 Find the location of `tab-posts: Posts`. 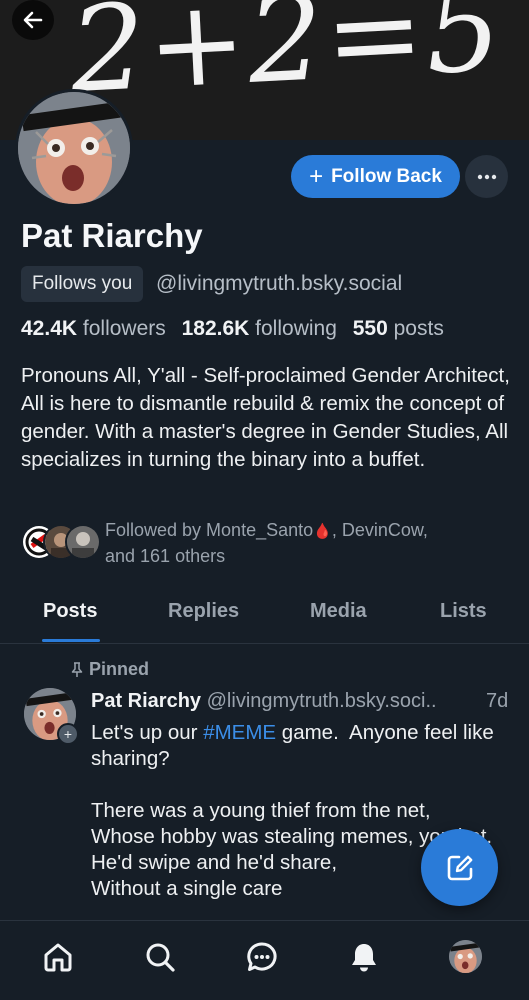

tab-posts: Posts is located at coordinates (70, 611).